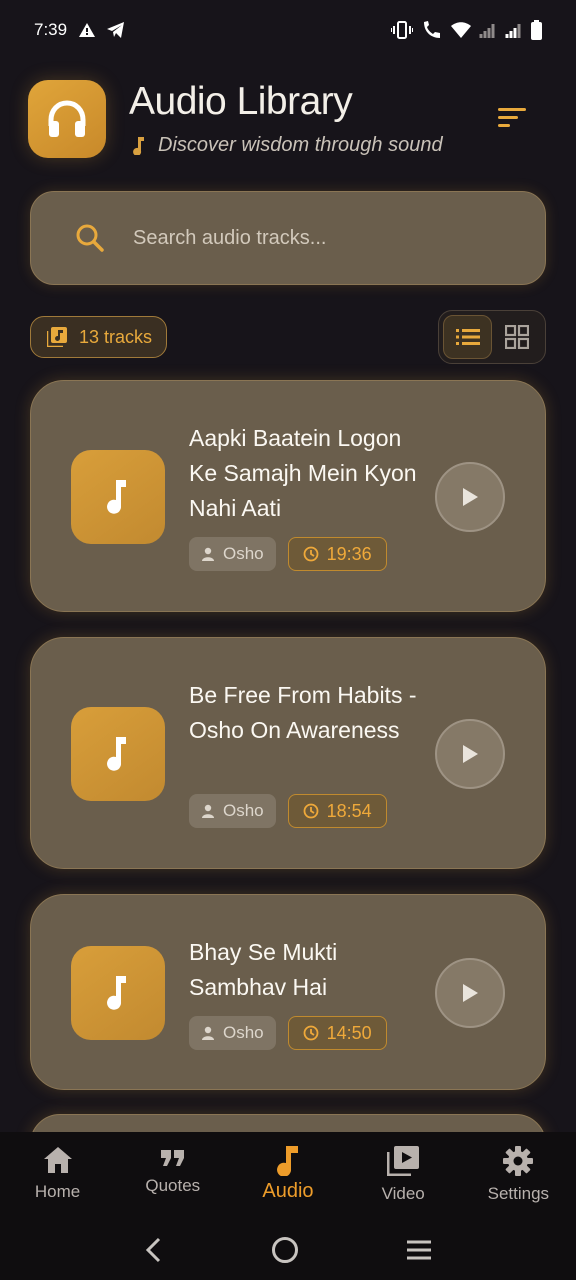 The image size is (576, 1280). What do you see at coordinates (90, 238) in the screenshot?
I see `search-icon` at bounding box center [90, 238].